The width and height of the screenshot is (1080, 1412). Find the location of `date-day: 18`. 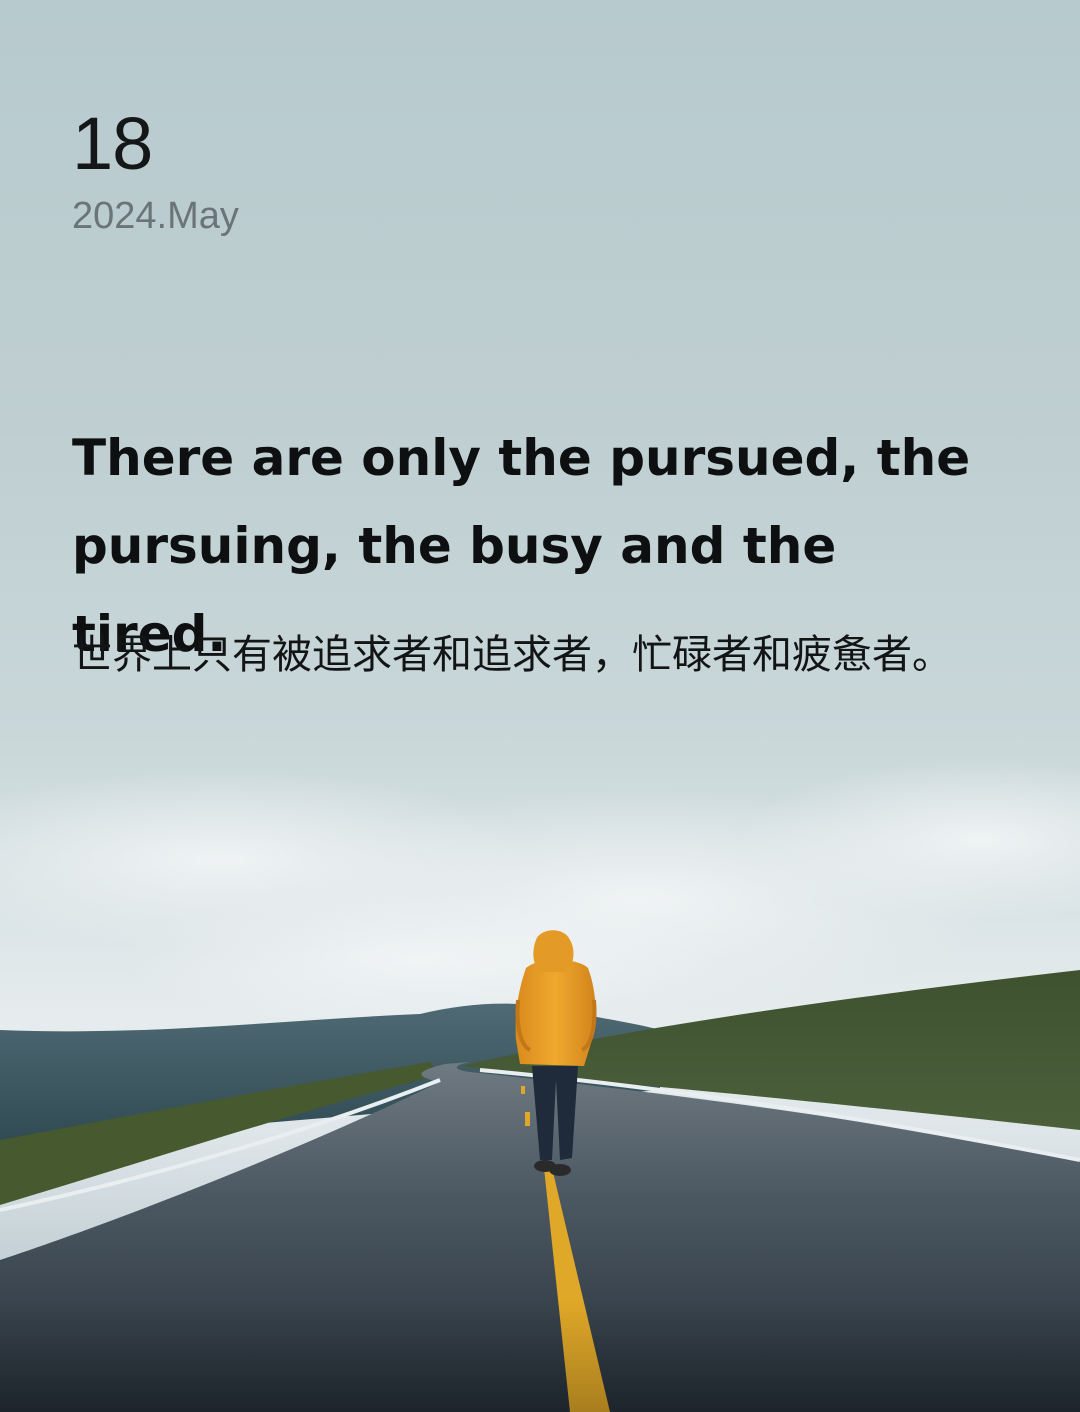

date-day: 18 is located at coordinates (112, 143).